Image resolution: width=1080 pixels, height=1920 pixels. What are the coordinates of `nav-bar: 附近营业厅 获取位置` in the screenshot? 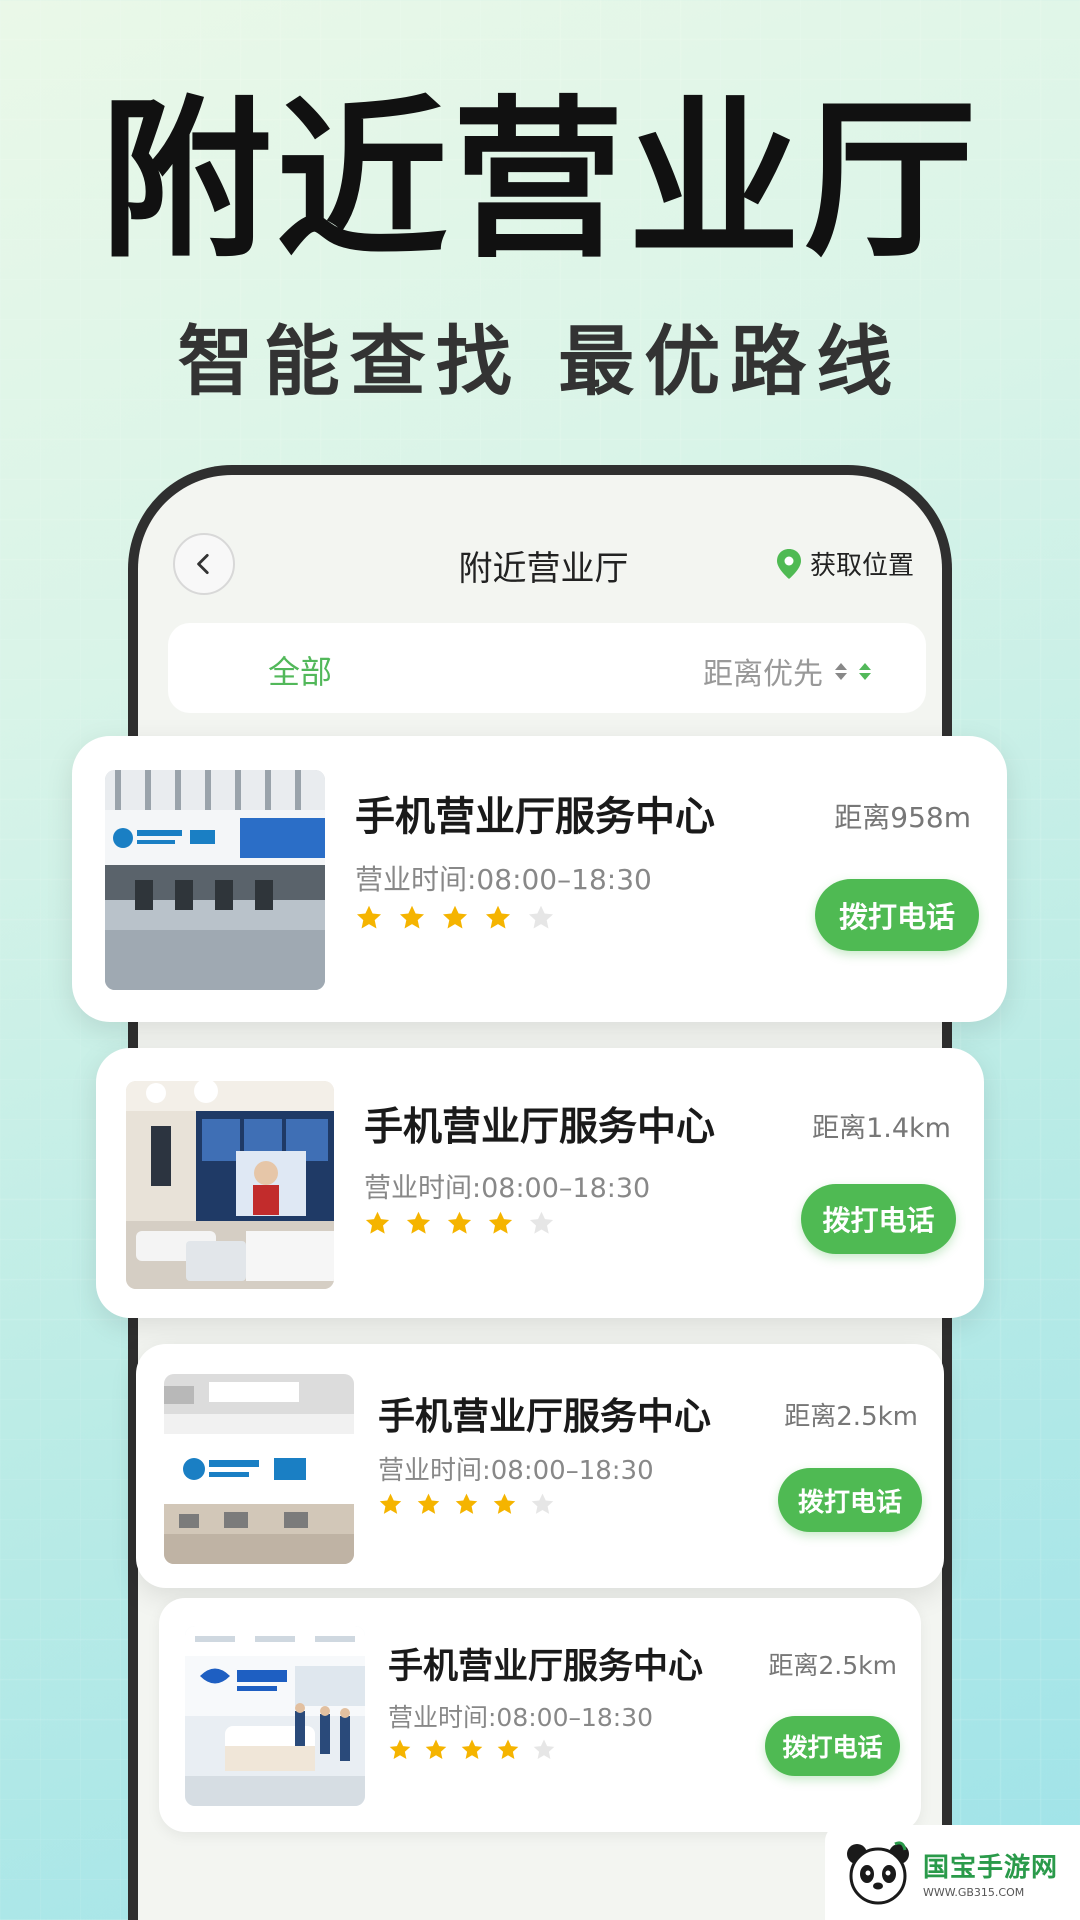 It's located at (543, 564).